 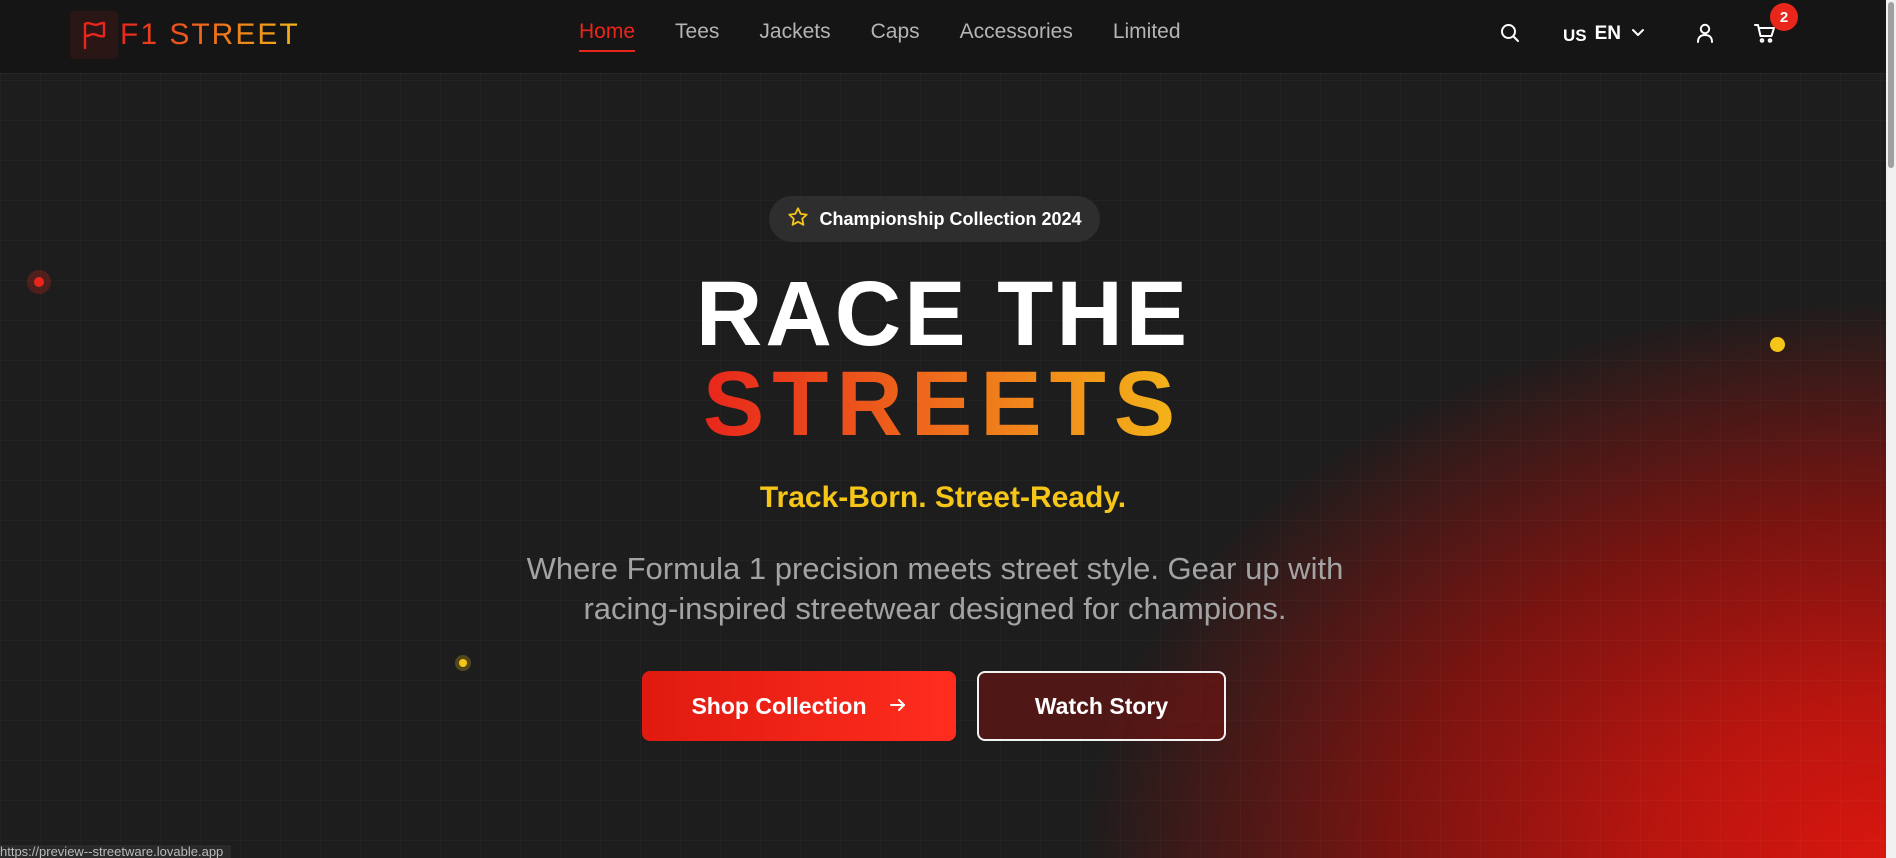 What do you see at coordinates (943, 314) in the screenshot?
I see `hero-title-line1: RACE THE` at bounding box center [943, 314].